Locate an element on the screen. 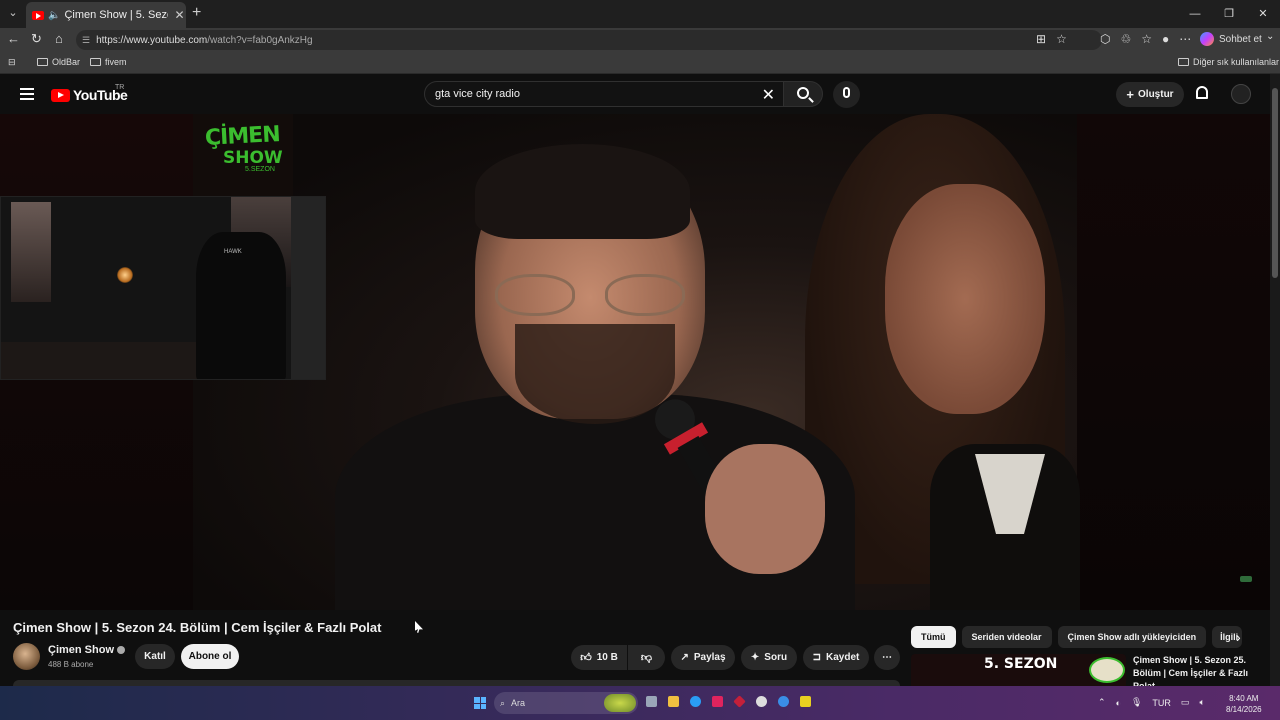  voice-search-button is located at coordinates (846, 94).